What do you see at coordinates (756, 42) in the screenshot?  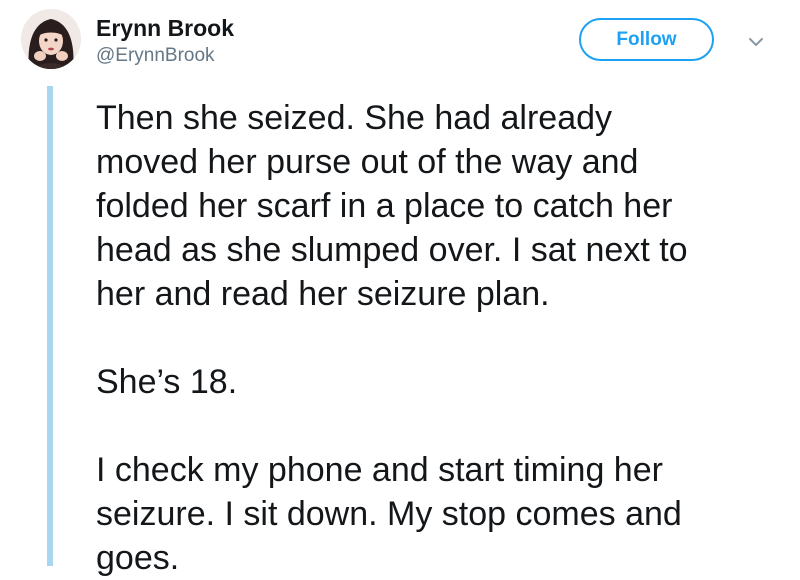 I see `chevron-down-icon` at bounding box center [756, 42].